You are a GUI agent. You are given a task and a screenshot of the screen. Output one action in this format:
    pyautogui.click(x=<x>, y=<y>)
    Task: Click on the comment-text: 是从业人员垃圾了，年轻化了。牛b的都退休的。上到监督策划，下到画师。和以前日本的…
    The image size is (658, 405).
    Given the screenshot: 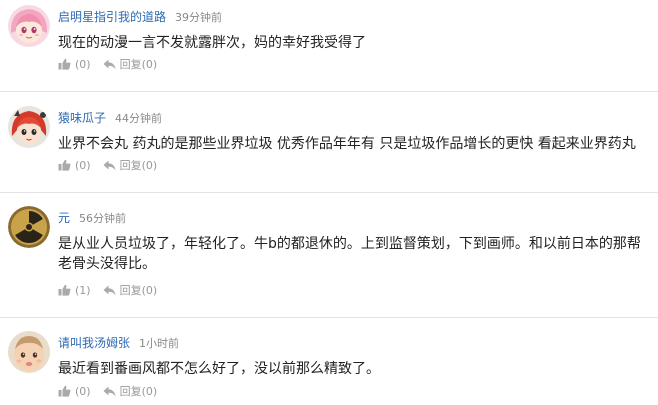 What is the action you would take?
    pyautogui.click(x=349, y=254)
    